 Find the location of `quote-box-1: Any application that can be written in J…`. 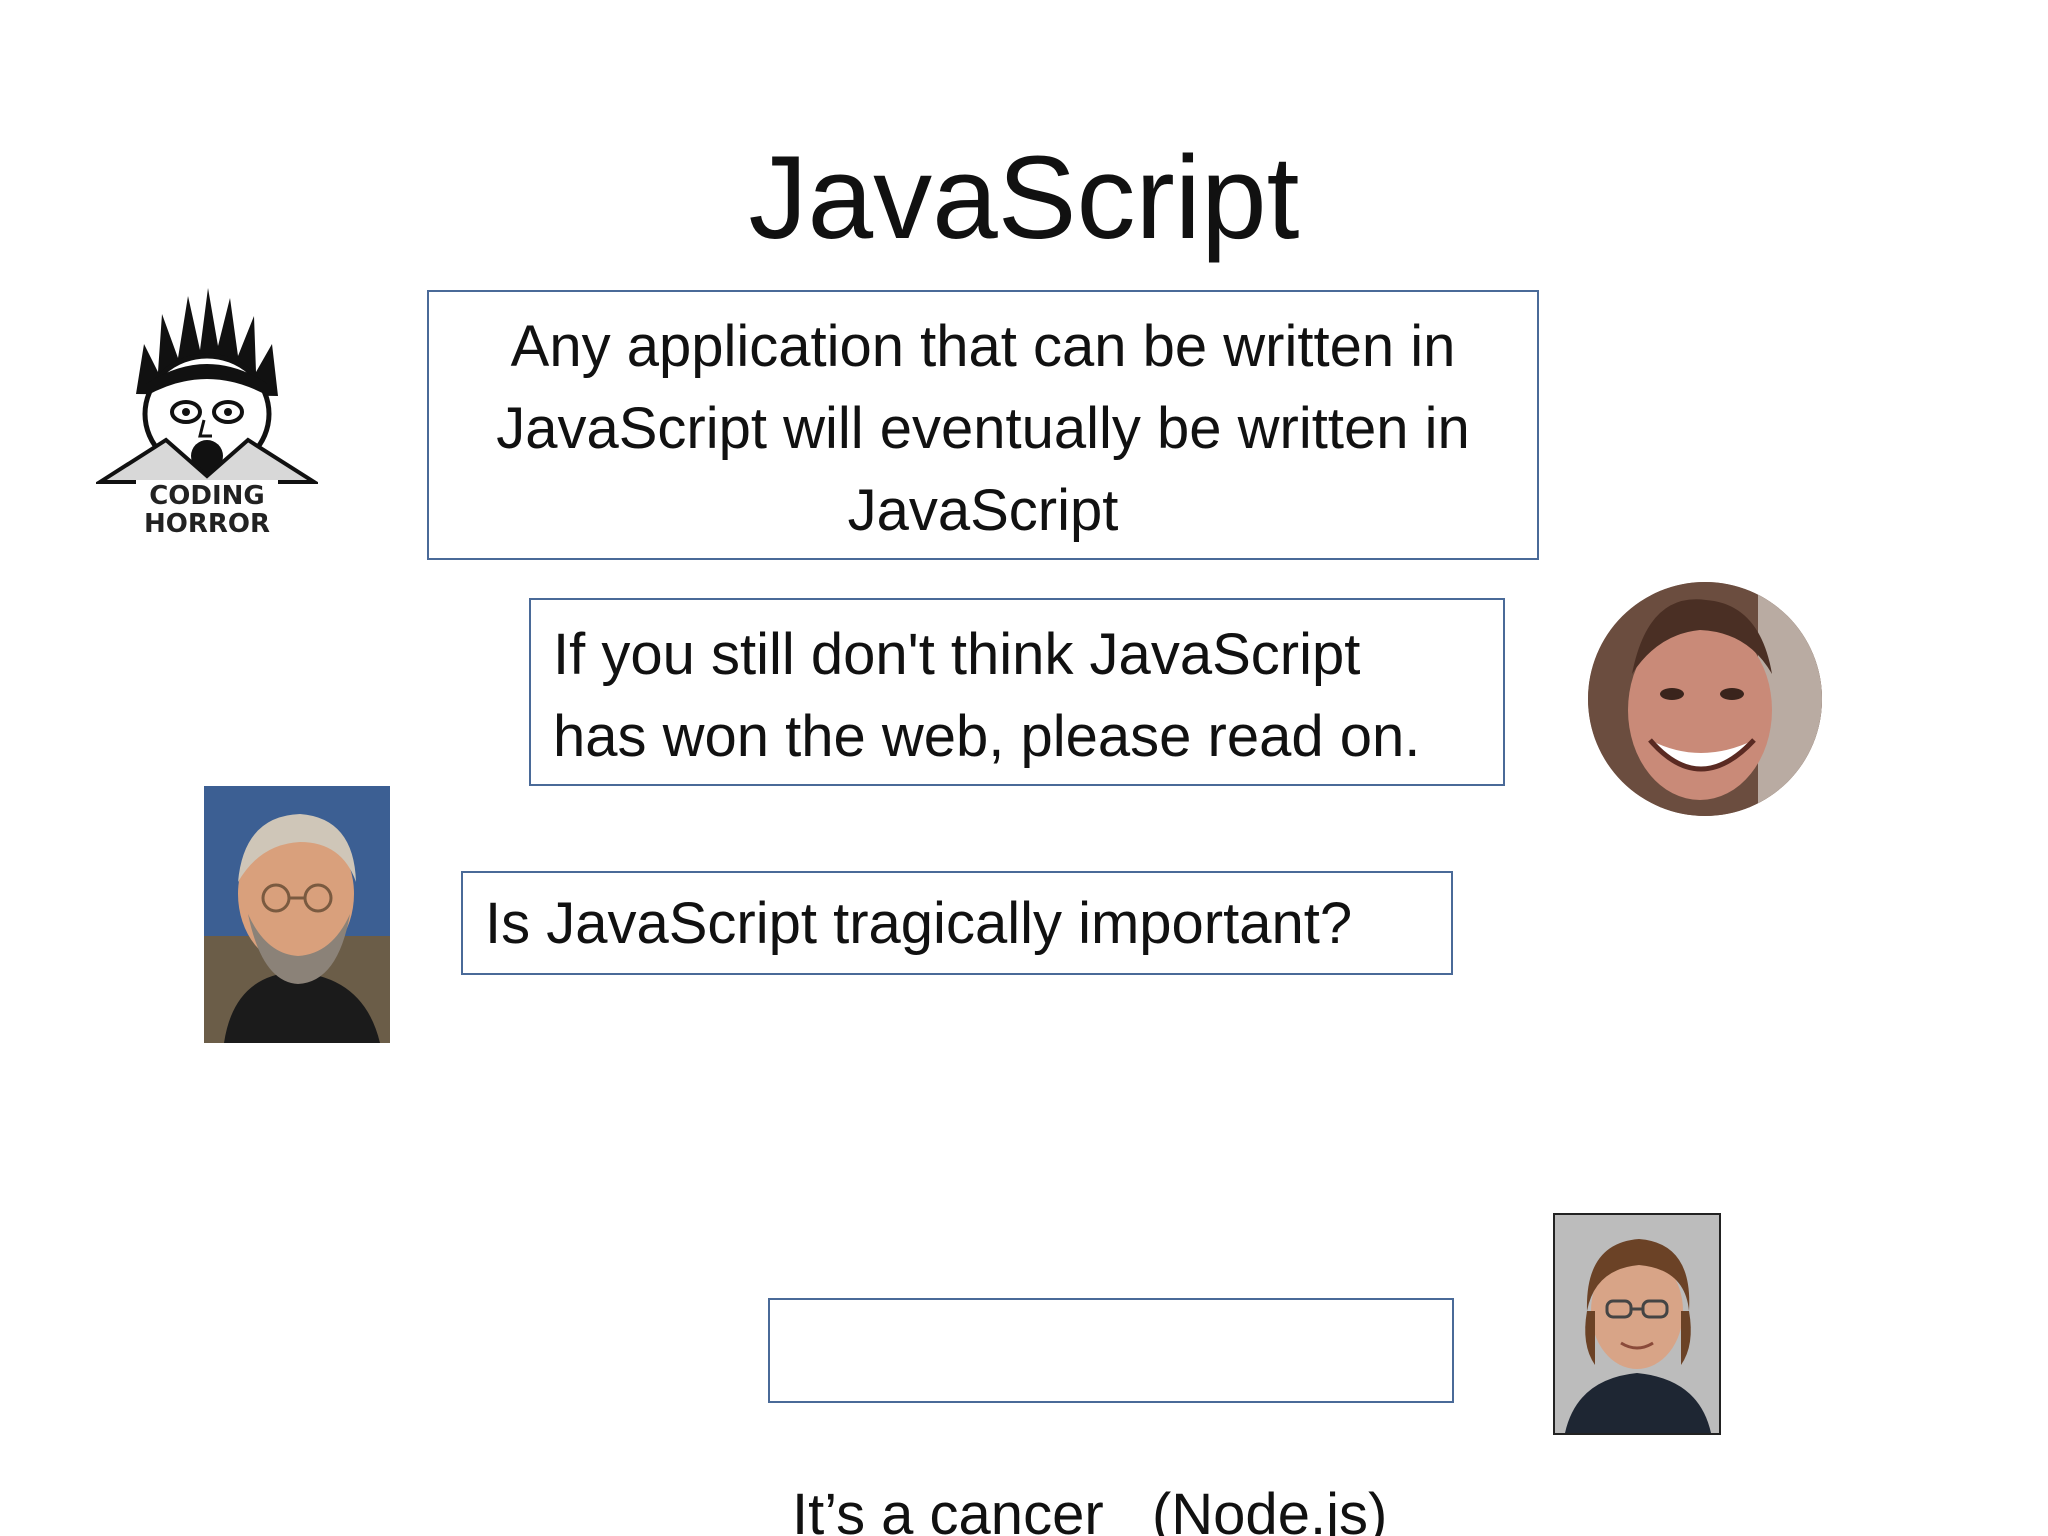

quote-box-1: Any application that can be written in J… is located at coordinates (983, 425).